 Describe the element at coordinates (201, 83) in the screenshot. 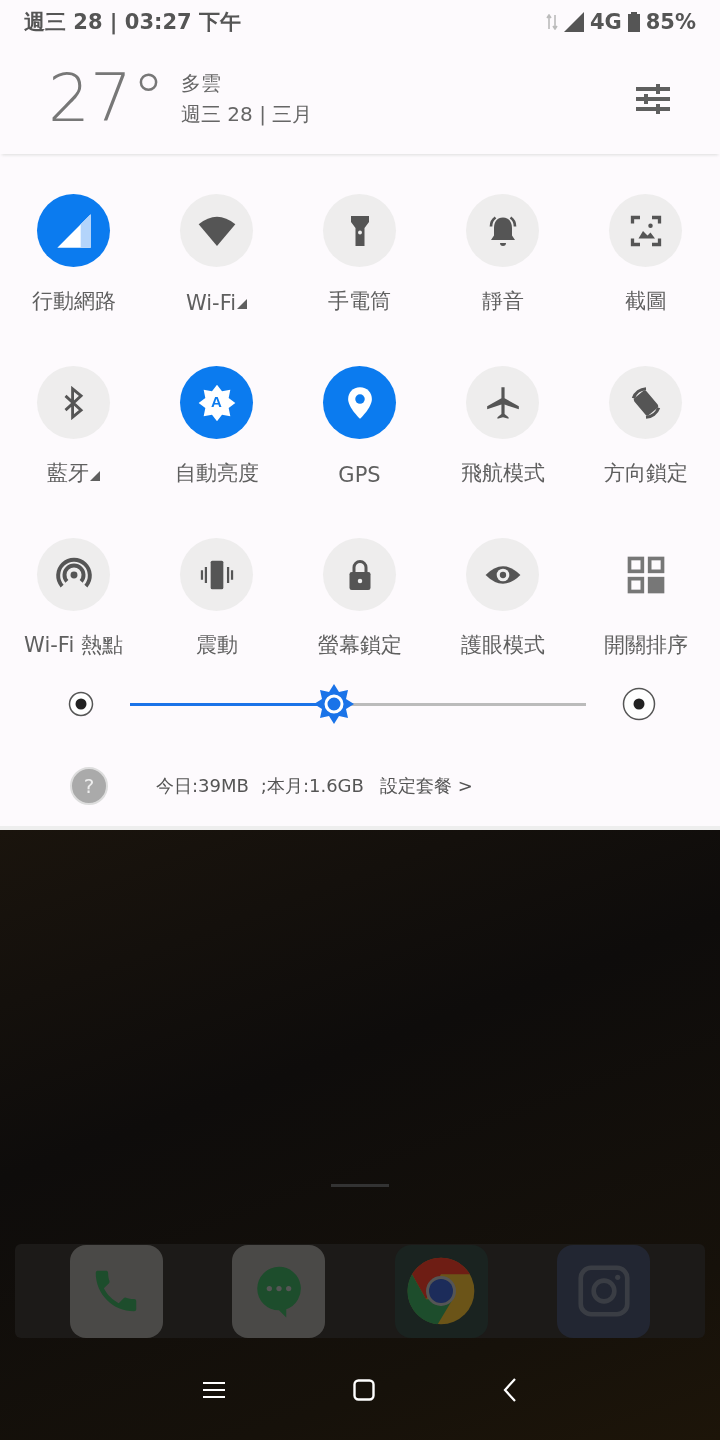

I see `weather-condition: 多雲` at that location.